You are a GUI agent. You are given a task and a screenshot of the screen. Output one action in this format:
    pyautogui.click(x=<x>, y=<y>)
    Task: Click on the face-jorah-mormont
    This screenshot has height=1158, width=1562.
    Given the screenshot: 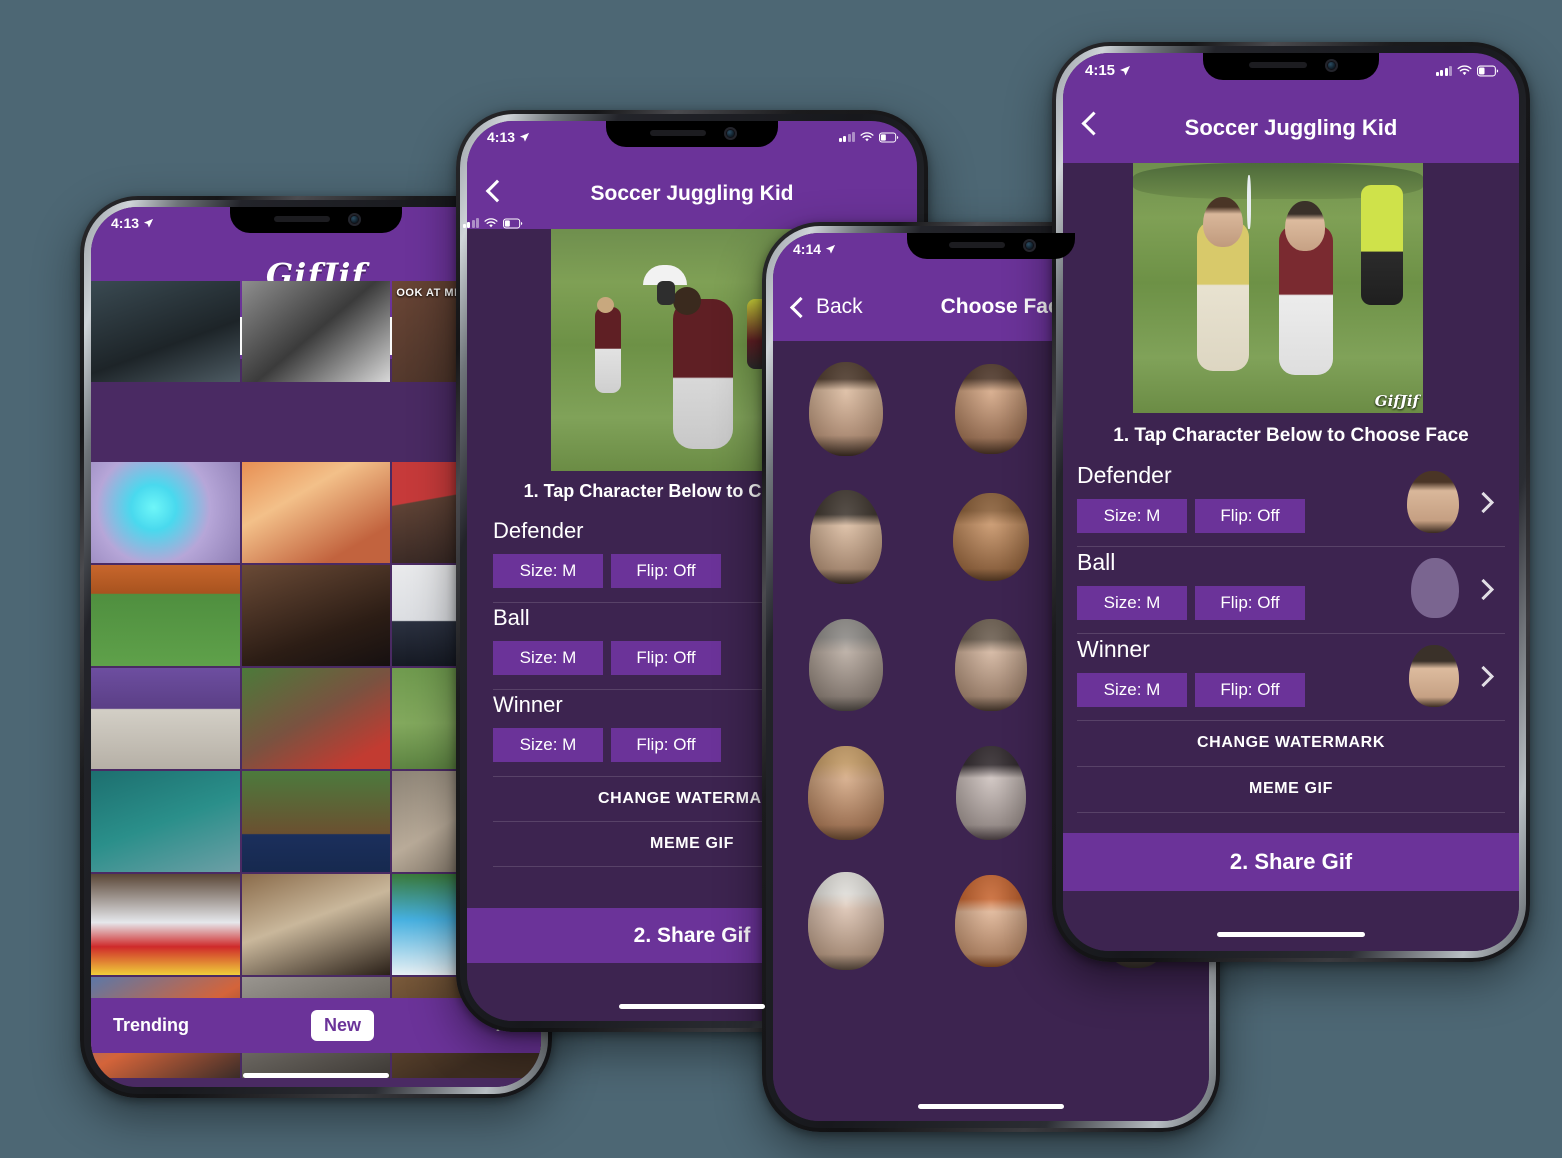 What is the action you would take?
    pyautogui.click(x=845, y=793)
    